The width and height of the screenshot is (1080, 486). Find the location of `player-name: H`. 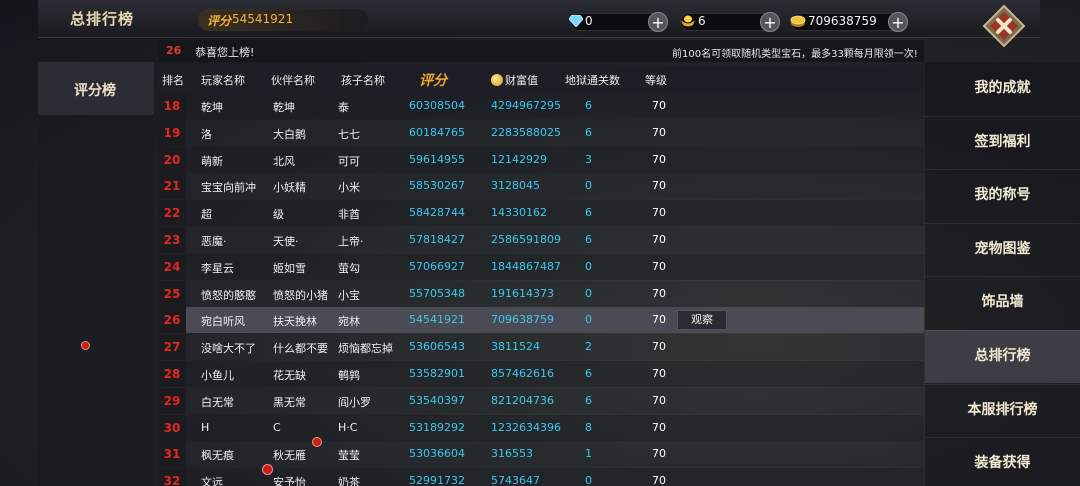

player-name: H is located at coordinates (205, 427).